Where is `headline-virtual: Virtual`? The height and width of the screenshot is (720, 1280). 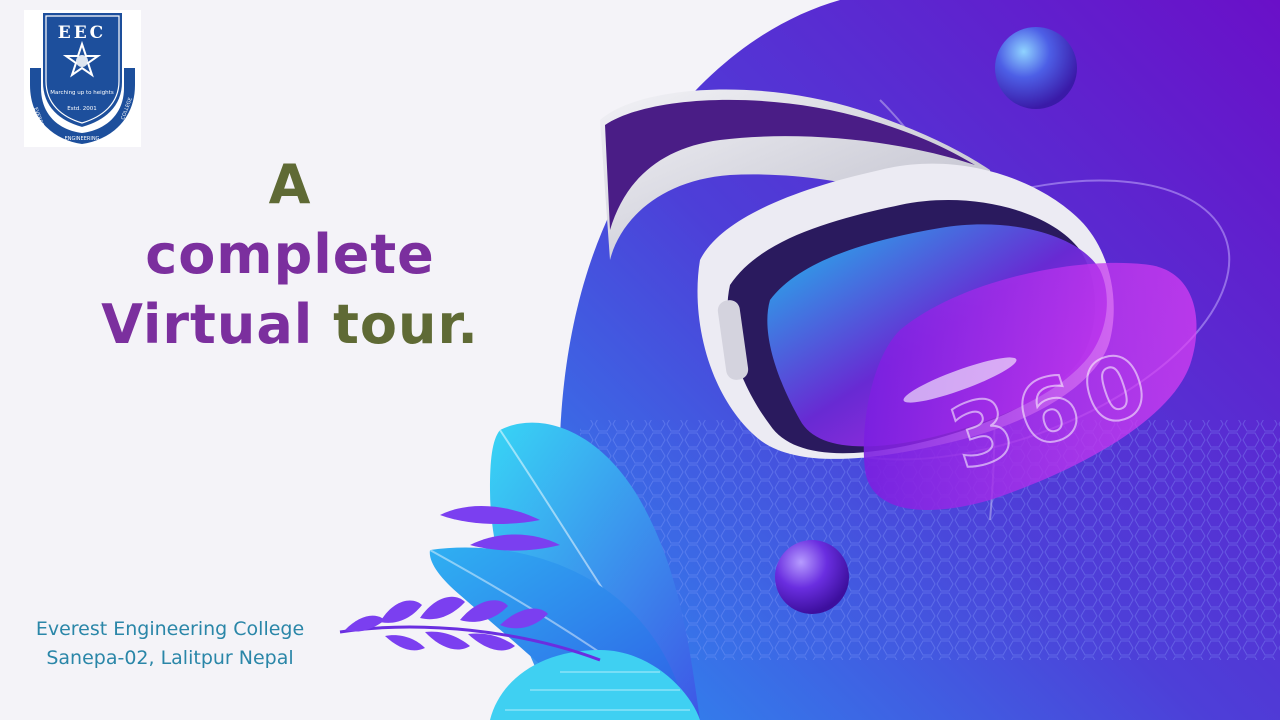 headline-virtual: Virtual is located at coordinates (207, 324).